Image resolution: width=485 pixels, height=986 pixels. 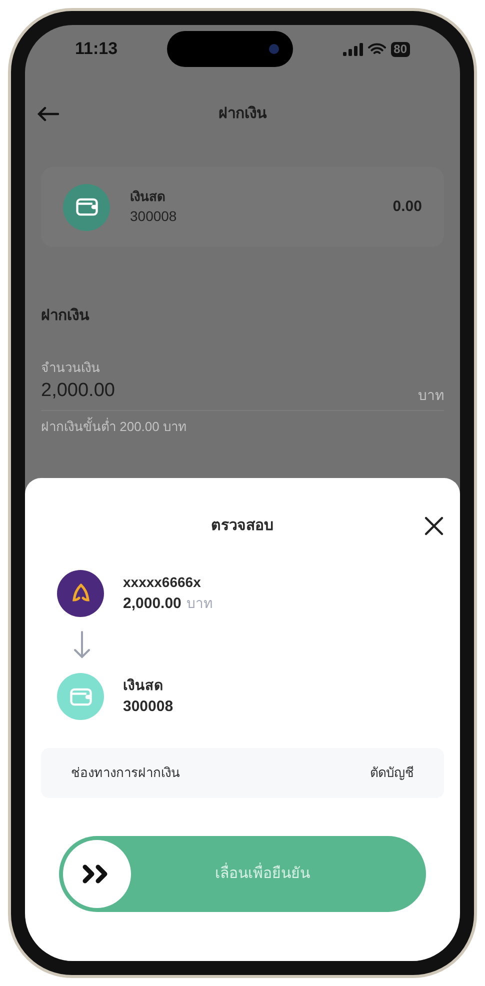 What do you see at coordinates (152, 604) in the screenshot?
I see `transfer-amount: 2,000.00` at bounding box center [152, 604].